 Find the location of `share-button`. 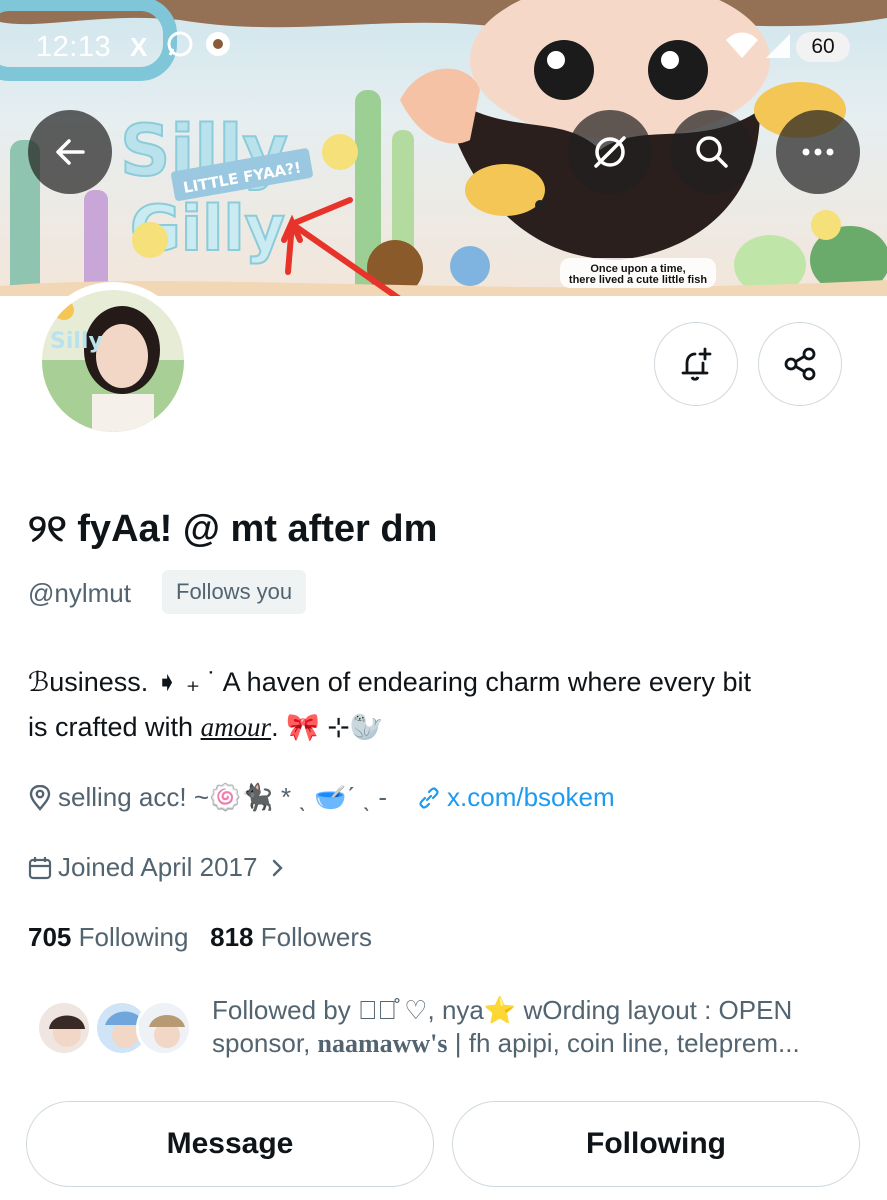

share-button is located at coordinates (800, 364).